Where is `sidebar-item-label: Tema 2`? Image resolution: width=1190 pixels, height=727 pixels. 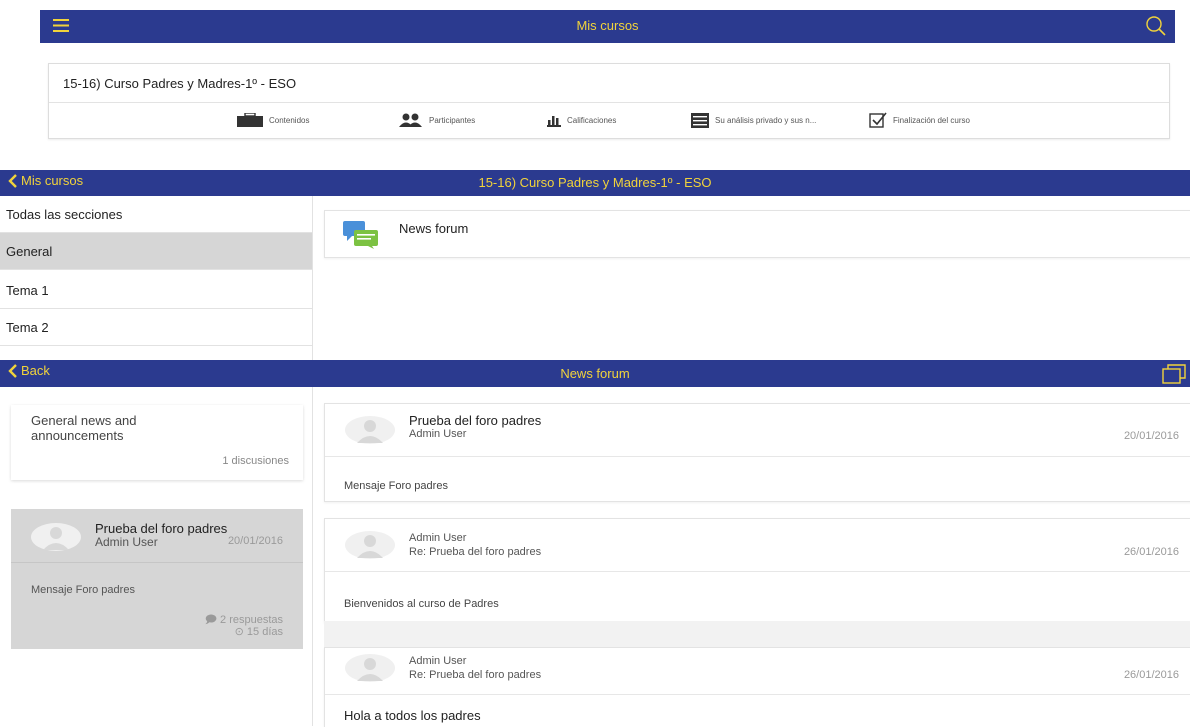
sidebar-item-label: Tema 2 is located at coordinates (27, 327).